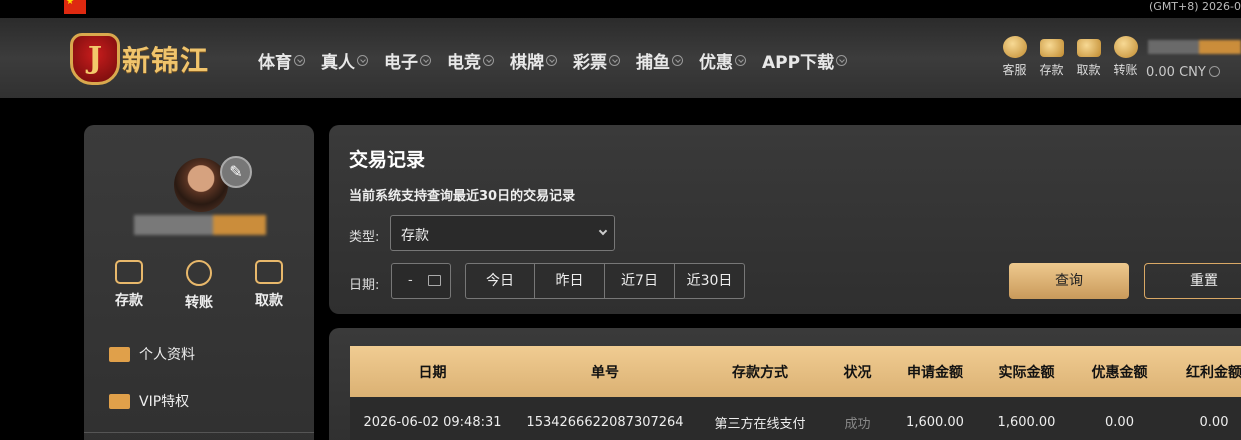  Describe the element at coordinates (1069, 281) in the screenshot. I see `query-button: 查询` at that location.